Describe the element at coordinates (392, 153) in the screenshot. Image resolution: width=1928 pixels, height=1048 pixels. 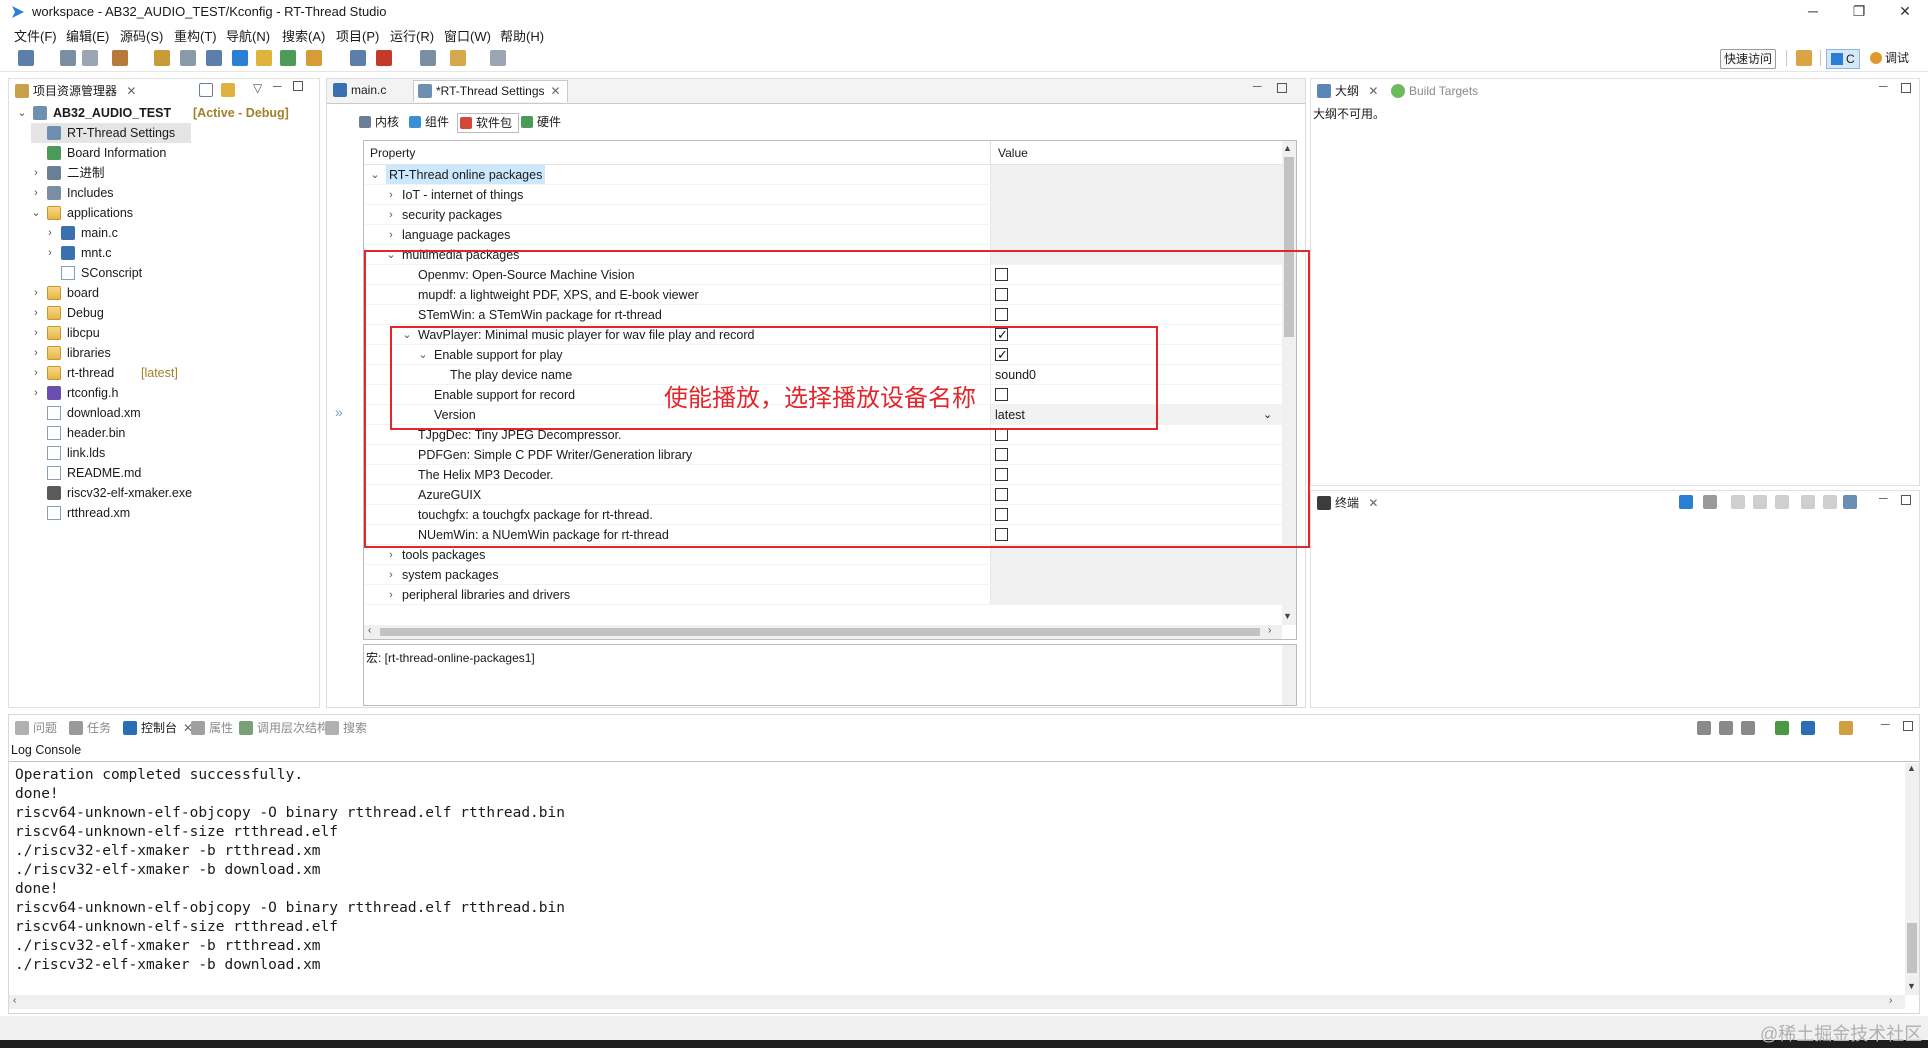
I see `column-property: Property` at that location.